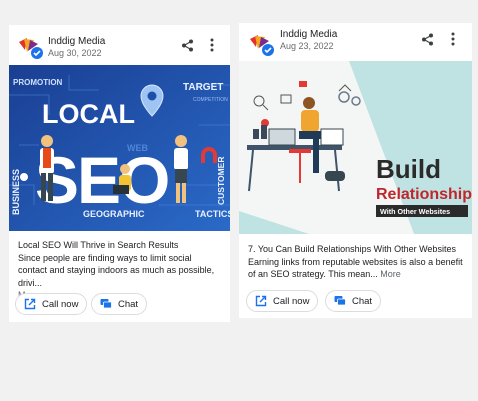 The height and width of the screenshot is (401, 478). I want to click on post-header: Inddig Media Aug 23, 2022, so click(355, 43).